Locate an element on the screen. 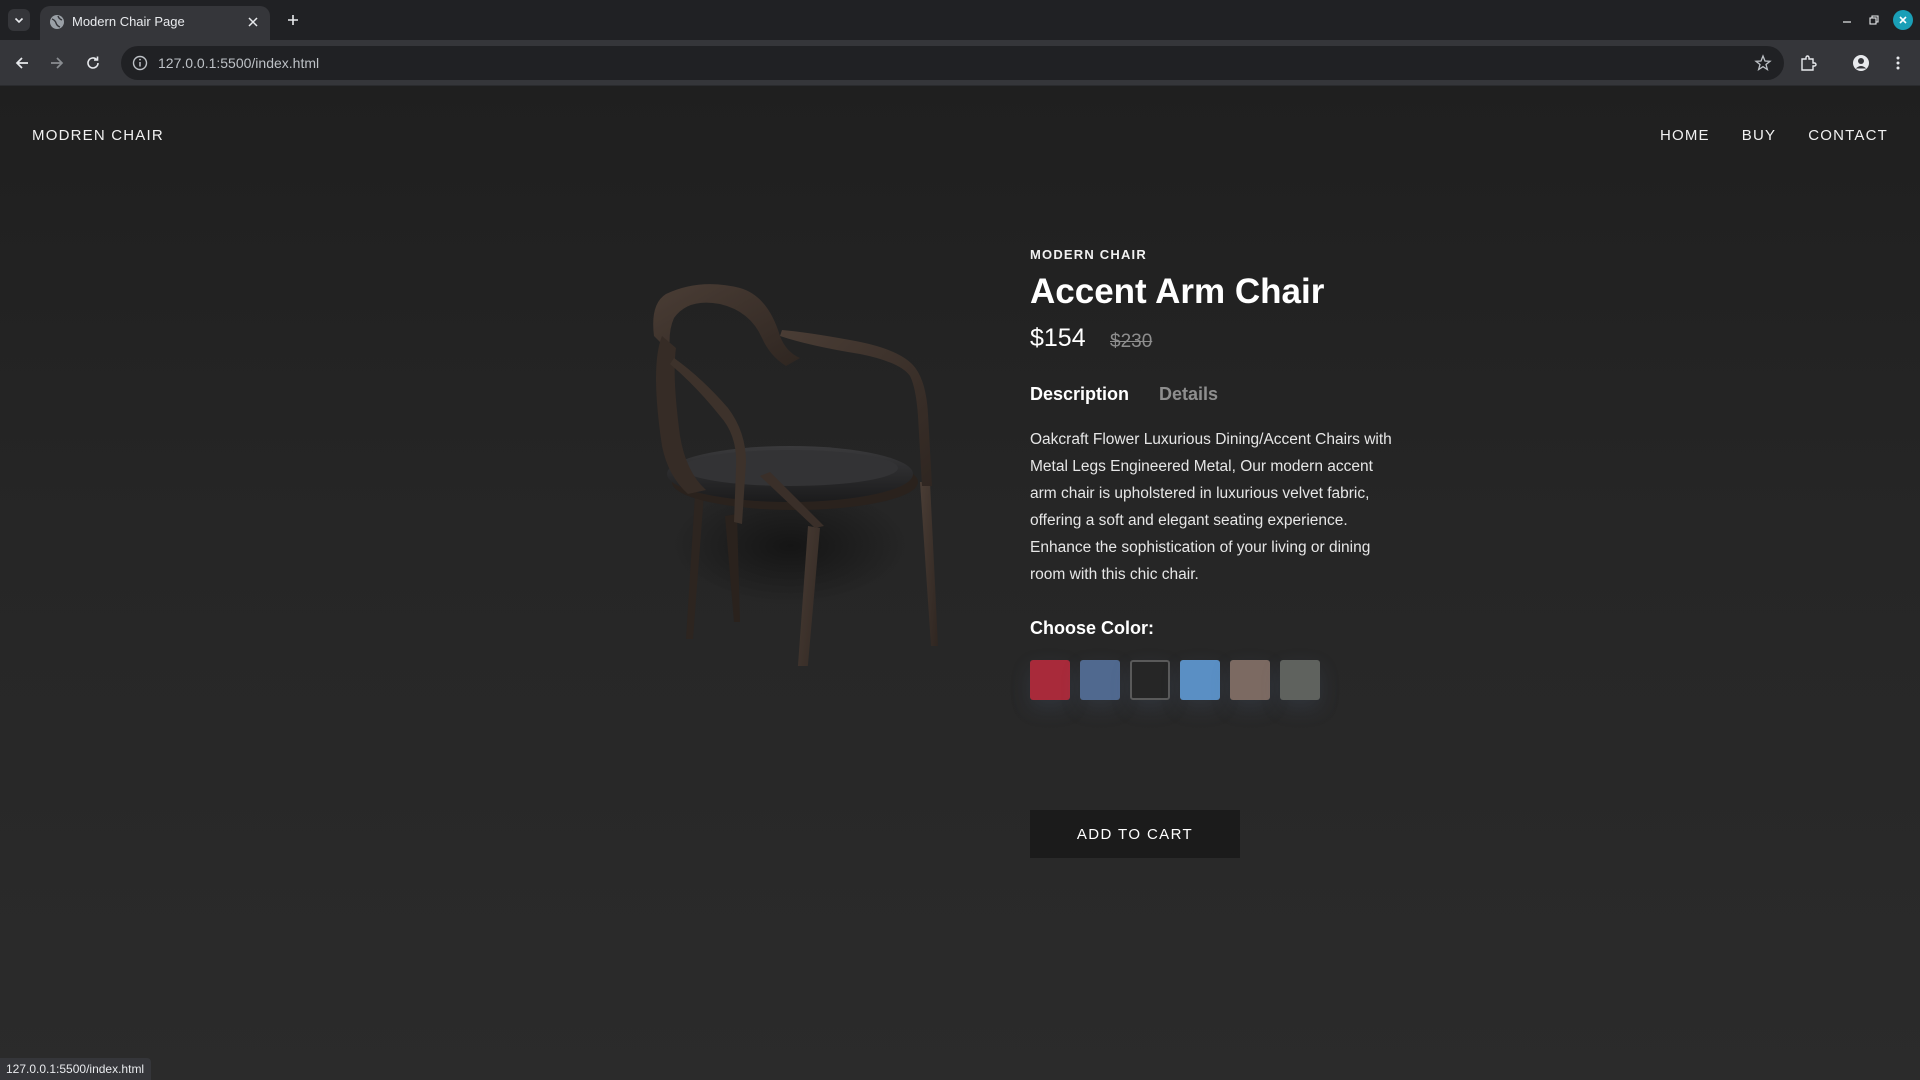 The width and height of the screenshot is (1920, 1080). add-to-cart-button: ADD TO CART is located at coordinates (1135, 834).